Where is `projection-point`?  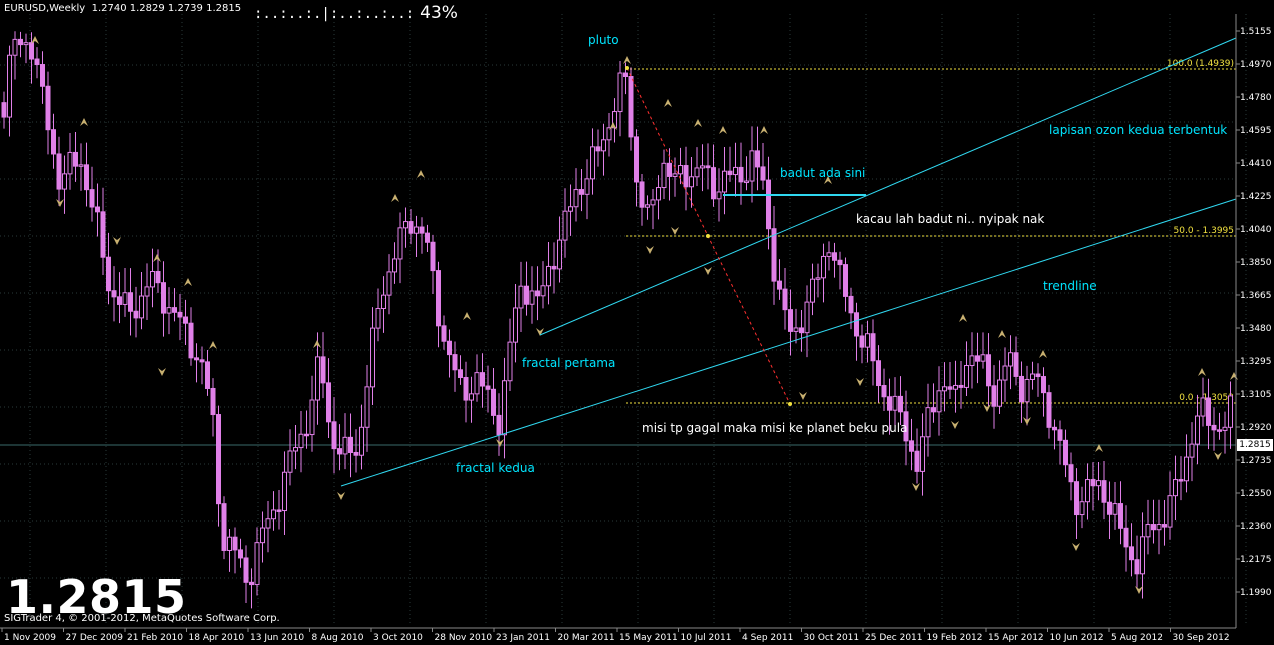
projection-point is located at coordinates (790, 404).